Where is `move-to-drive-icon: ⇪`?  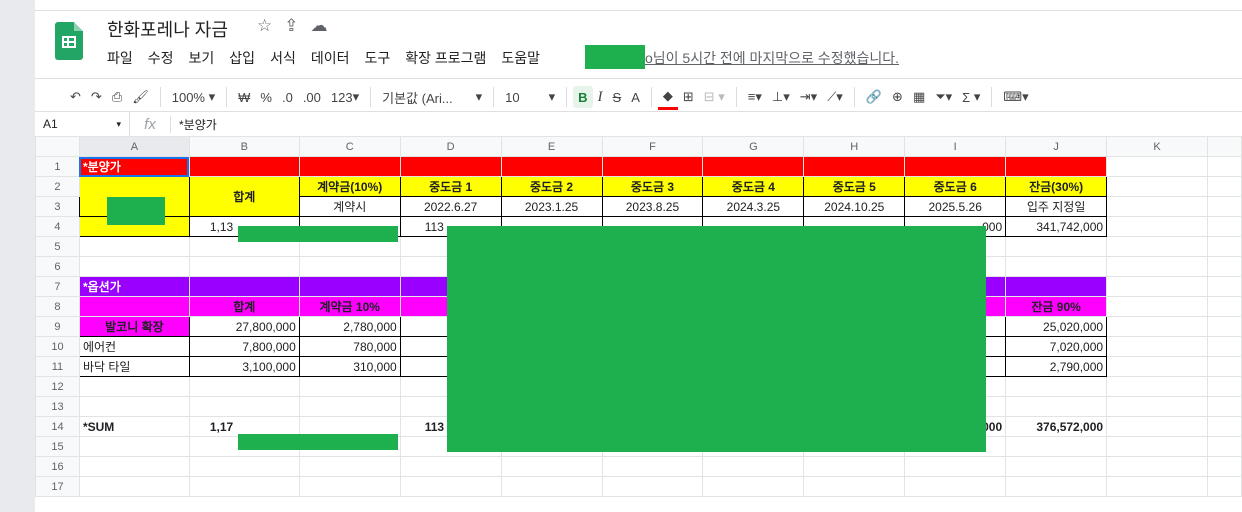 move-to-drive-icon: ⇪ is located at coordinates (291, 26).